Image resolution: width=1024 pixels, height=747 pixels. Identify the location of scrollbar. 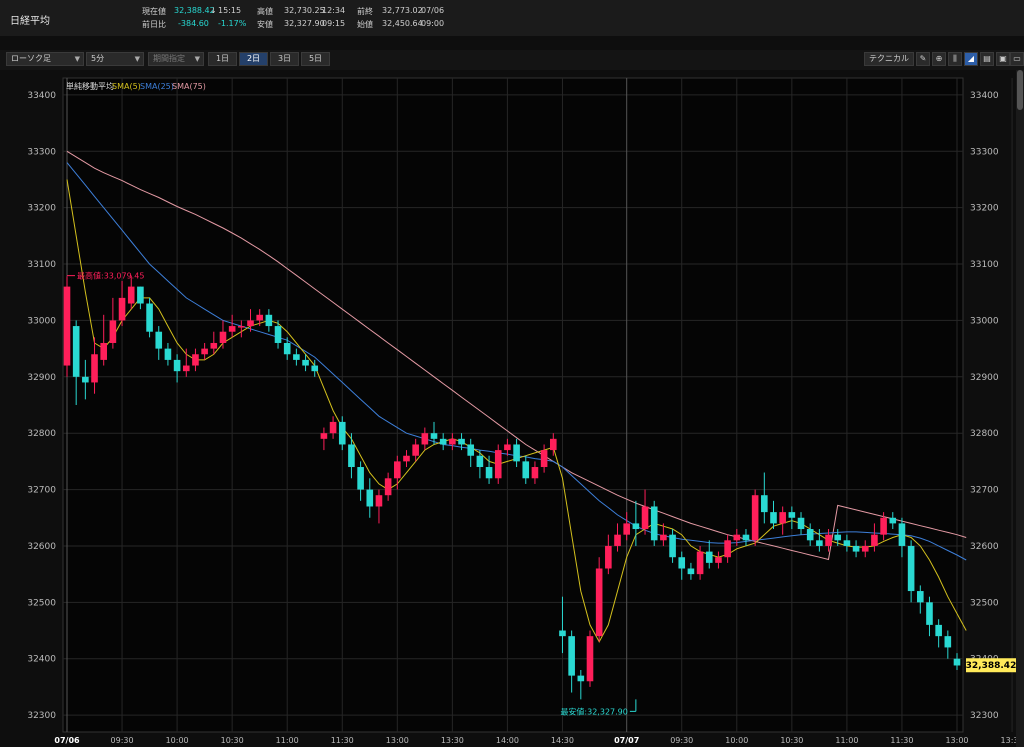
(1020, 408).